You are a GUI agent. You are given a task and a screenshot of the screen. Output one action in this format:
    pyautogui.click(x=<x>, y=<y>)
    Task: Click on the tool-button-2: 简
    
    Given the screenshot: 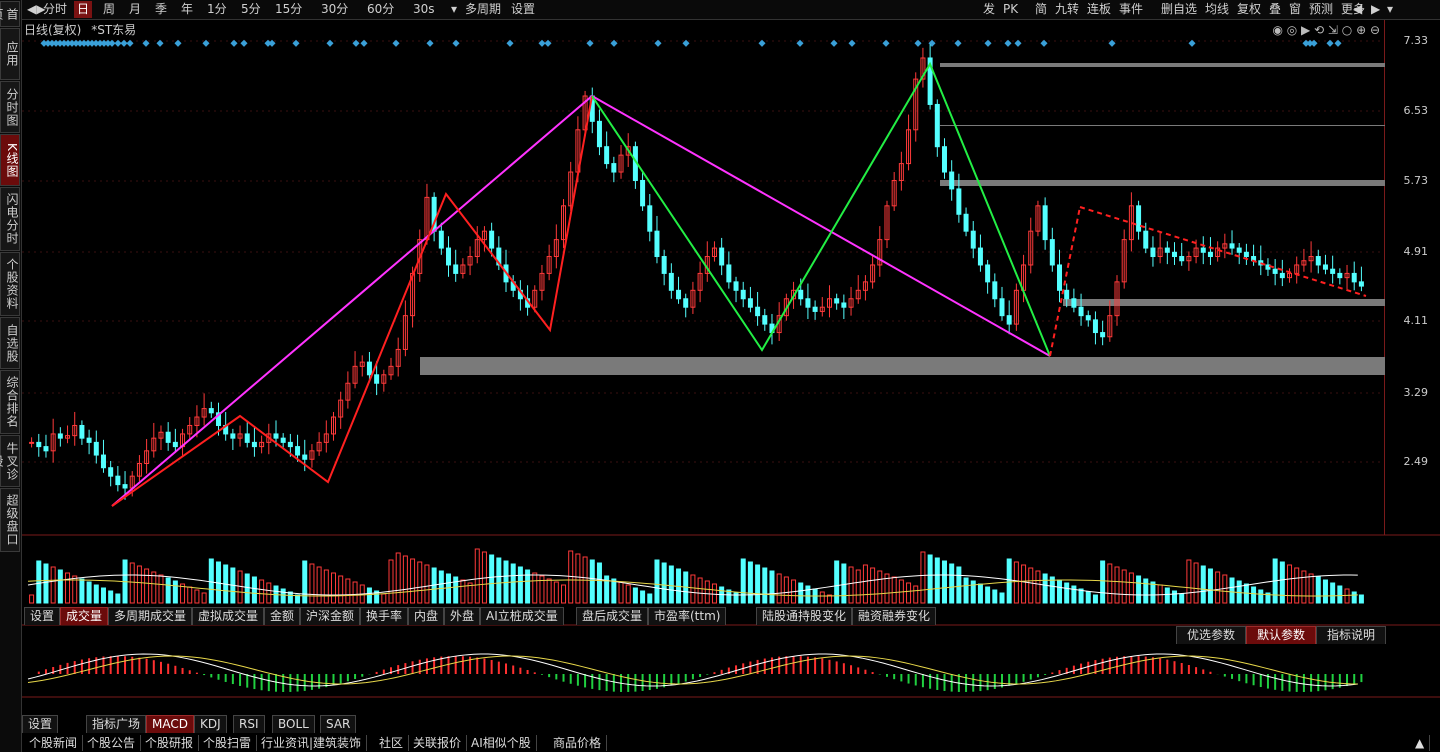 What is the action you would take?
    pyautogui.click(x=1041, y=9)
    